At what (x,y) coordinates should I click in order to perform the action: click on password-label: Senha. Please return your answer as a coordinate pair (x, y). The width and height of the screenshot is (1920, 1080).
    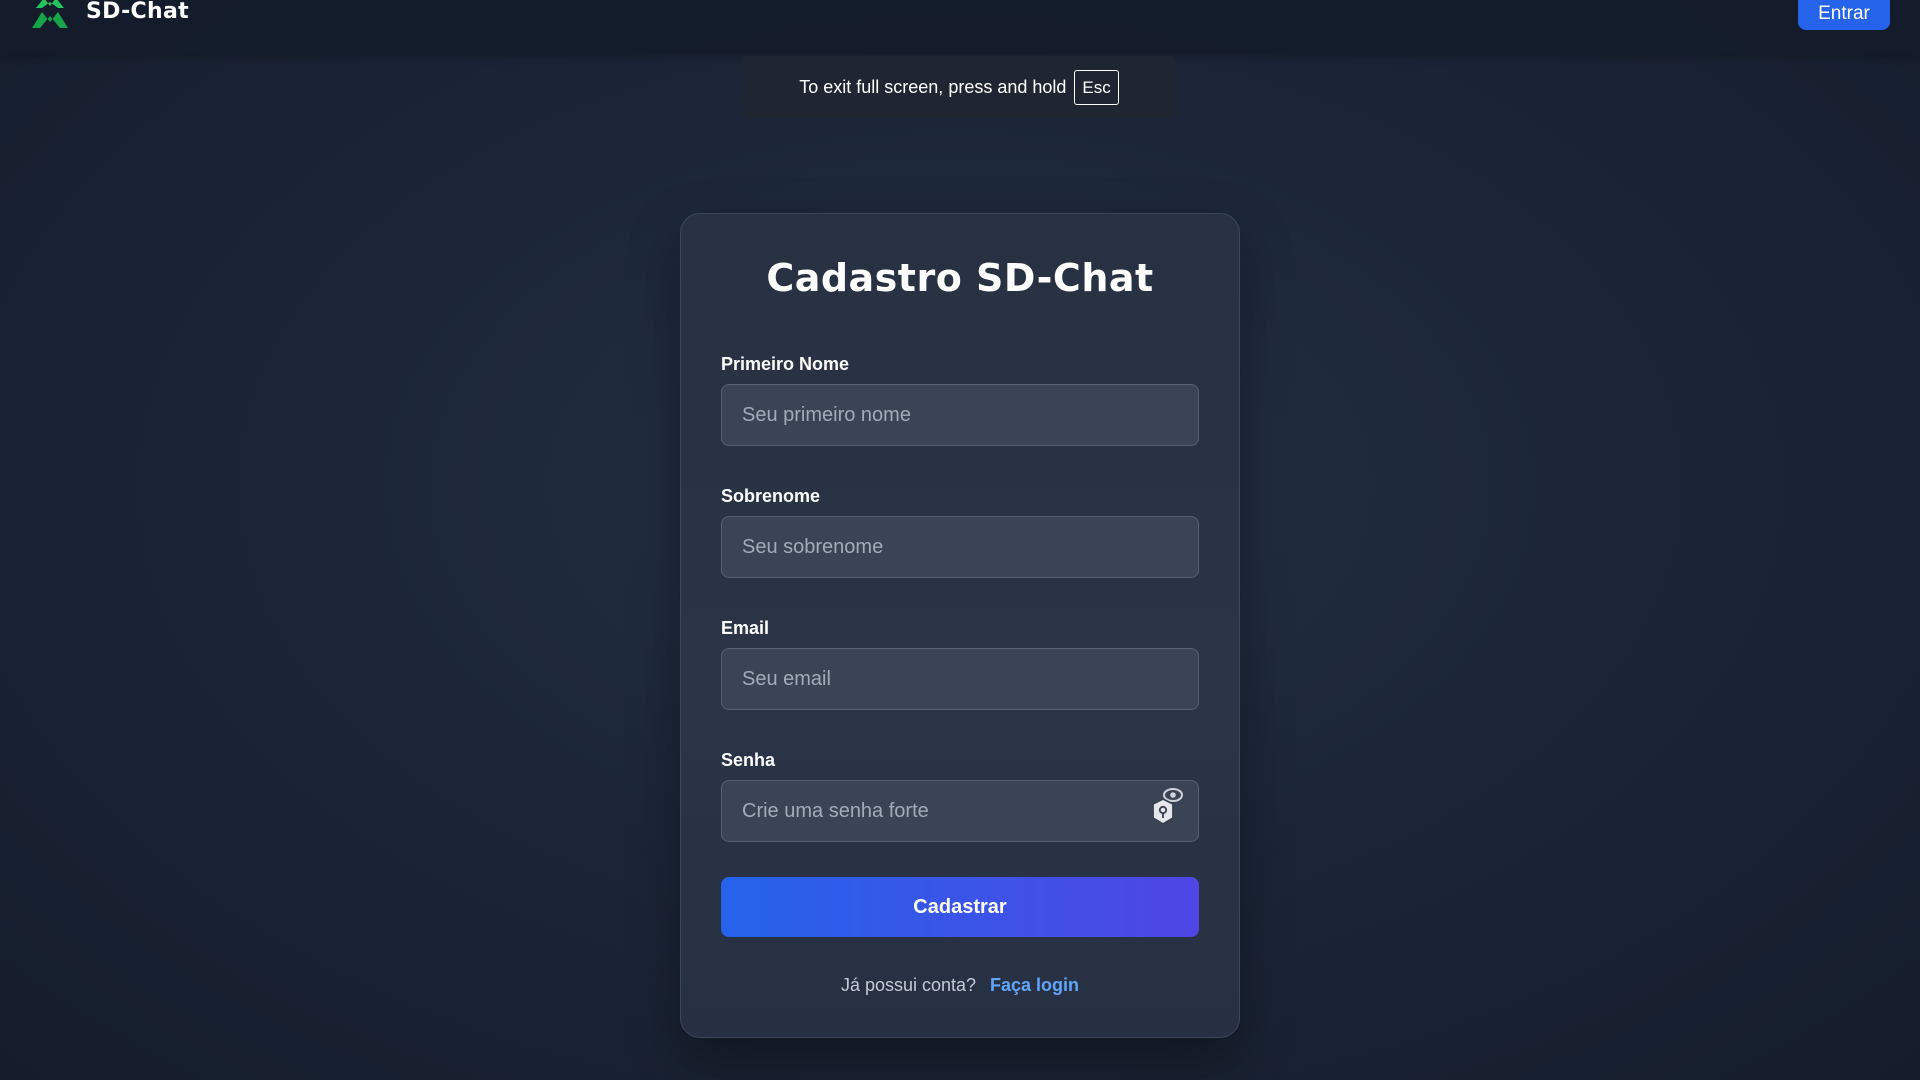
    Looking at the image, I should click on (748, 760).